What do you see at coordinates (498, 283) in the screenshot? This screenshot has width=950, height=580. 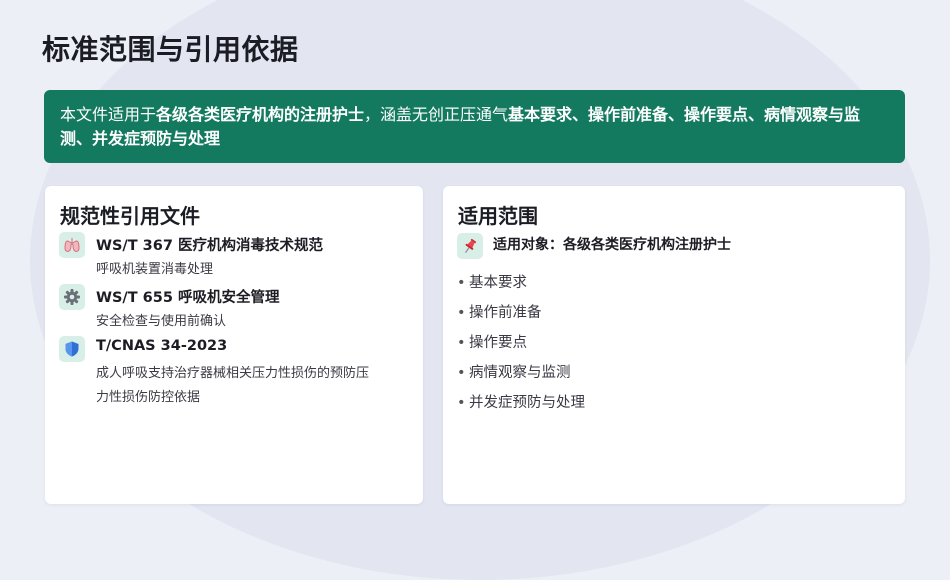 I see `list-item-label: 基本要求` at bounding box center [498, 283].